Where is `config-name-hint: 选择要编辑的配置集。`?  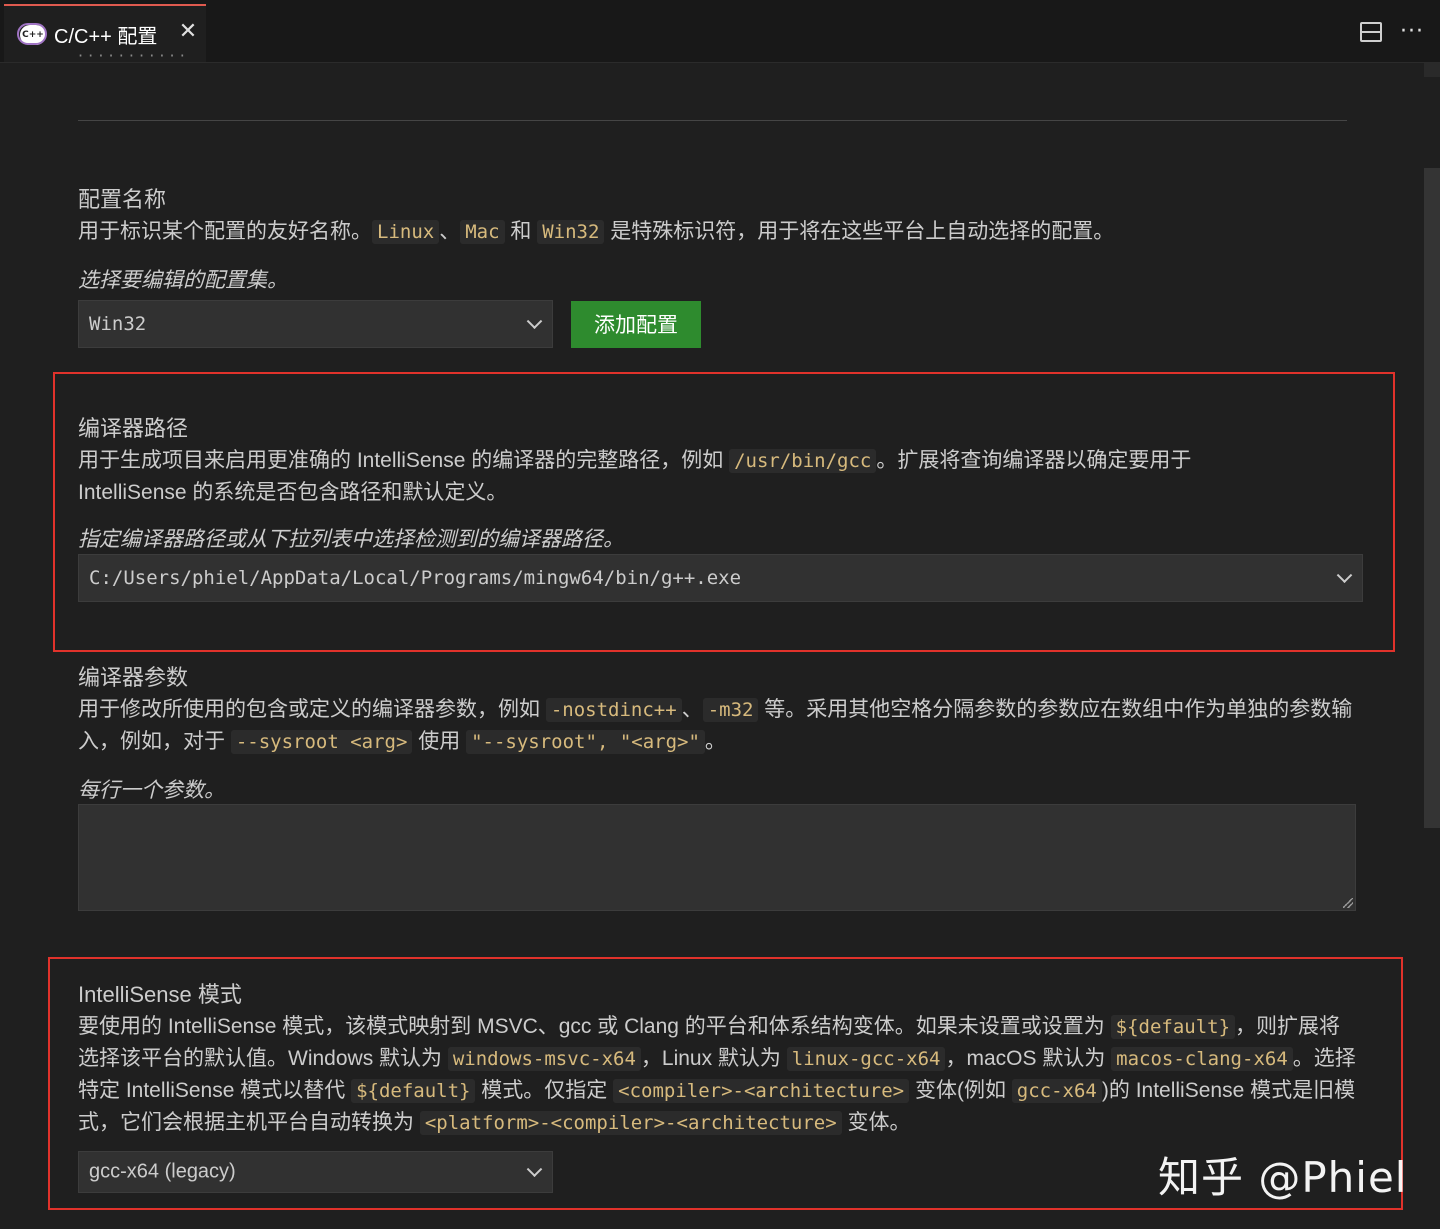 config-name-hint: 选择要编辑的配置集。 is located at coordinates (183, 280).